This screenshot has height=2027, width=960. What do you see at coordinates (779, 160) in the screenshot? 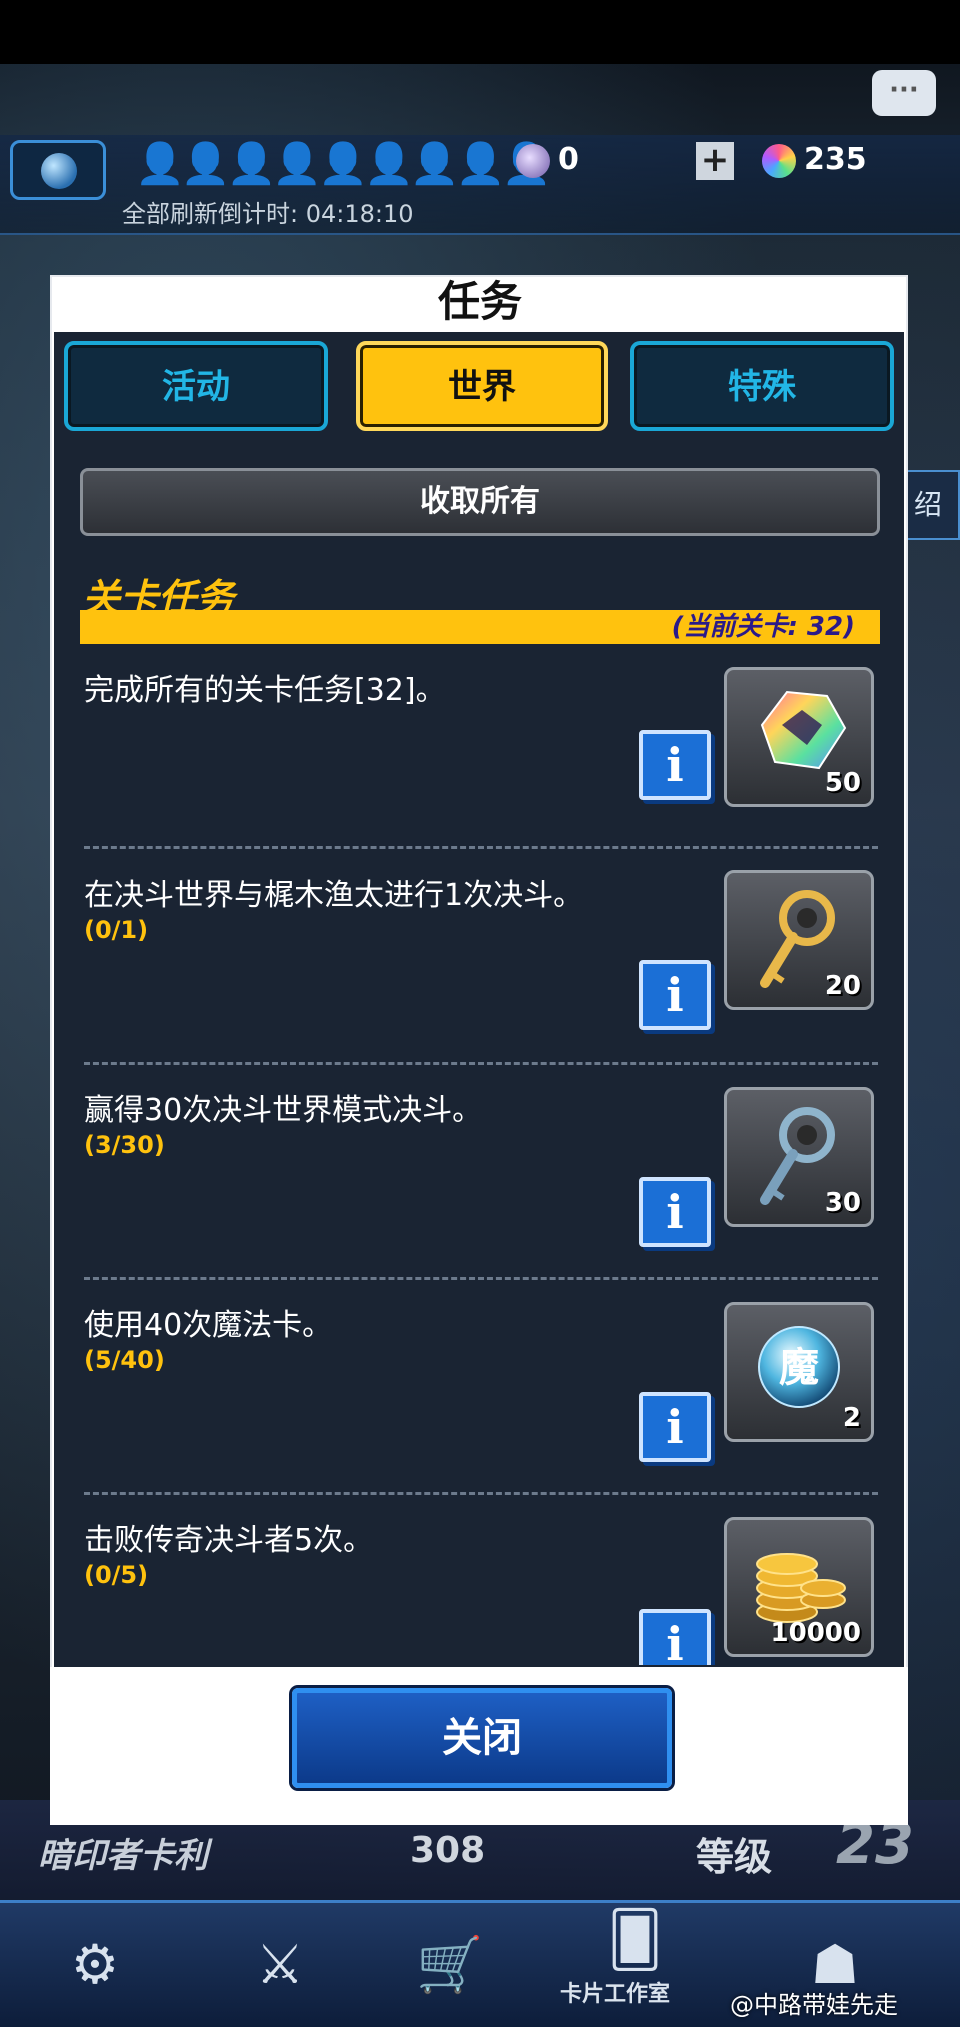
I see `gem-currency-icon` at bounding box center [779, 160].